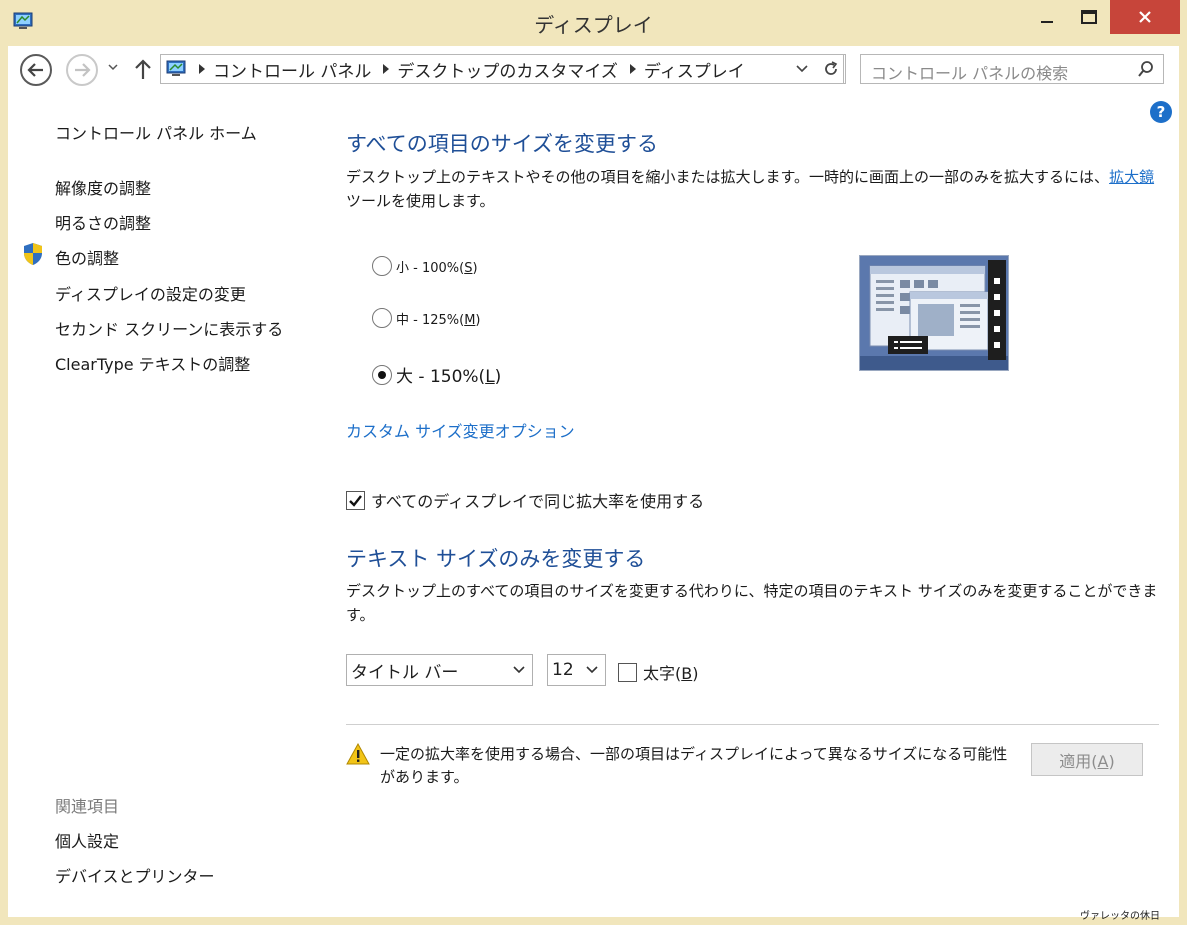 This screenshot has height=925, width=1187. I want to click on radio-large: 大 - 150%(L), so click(436, 374).